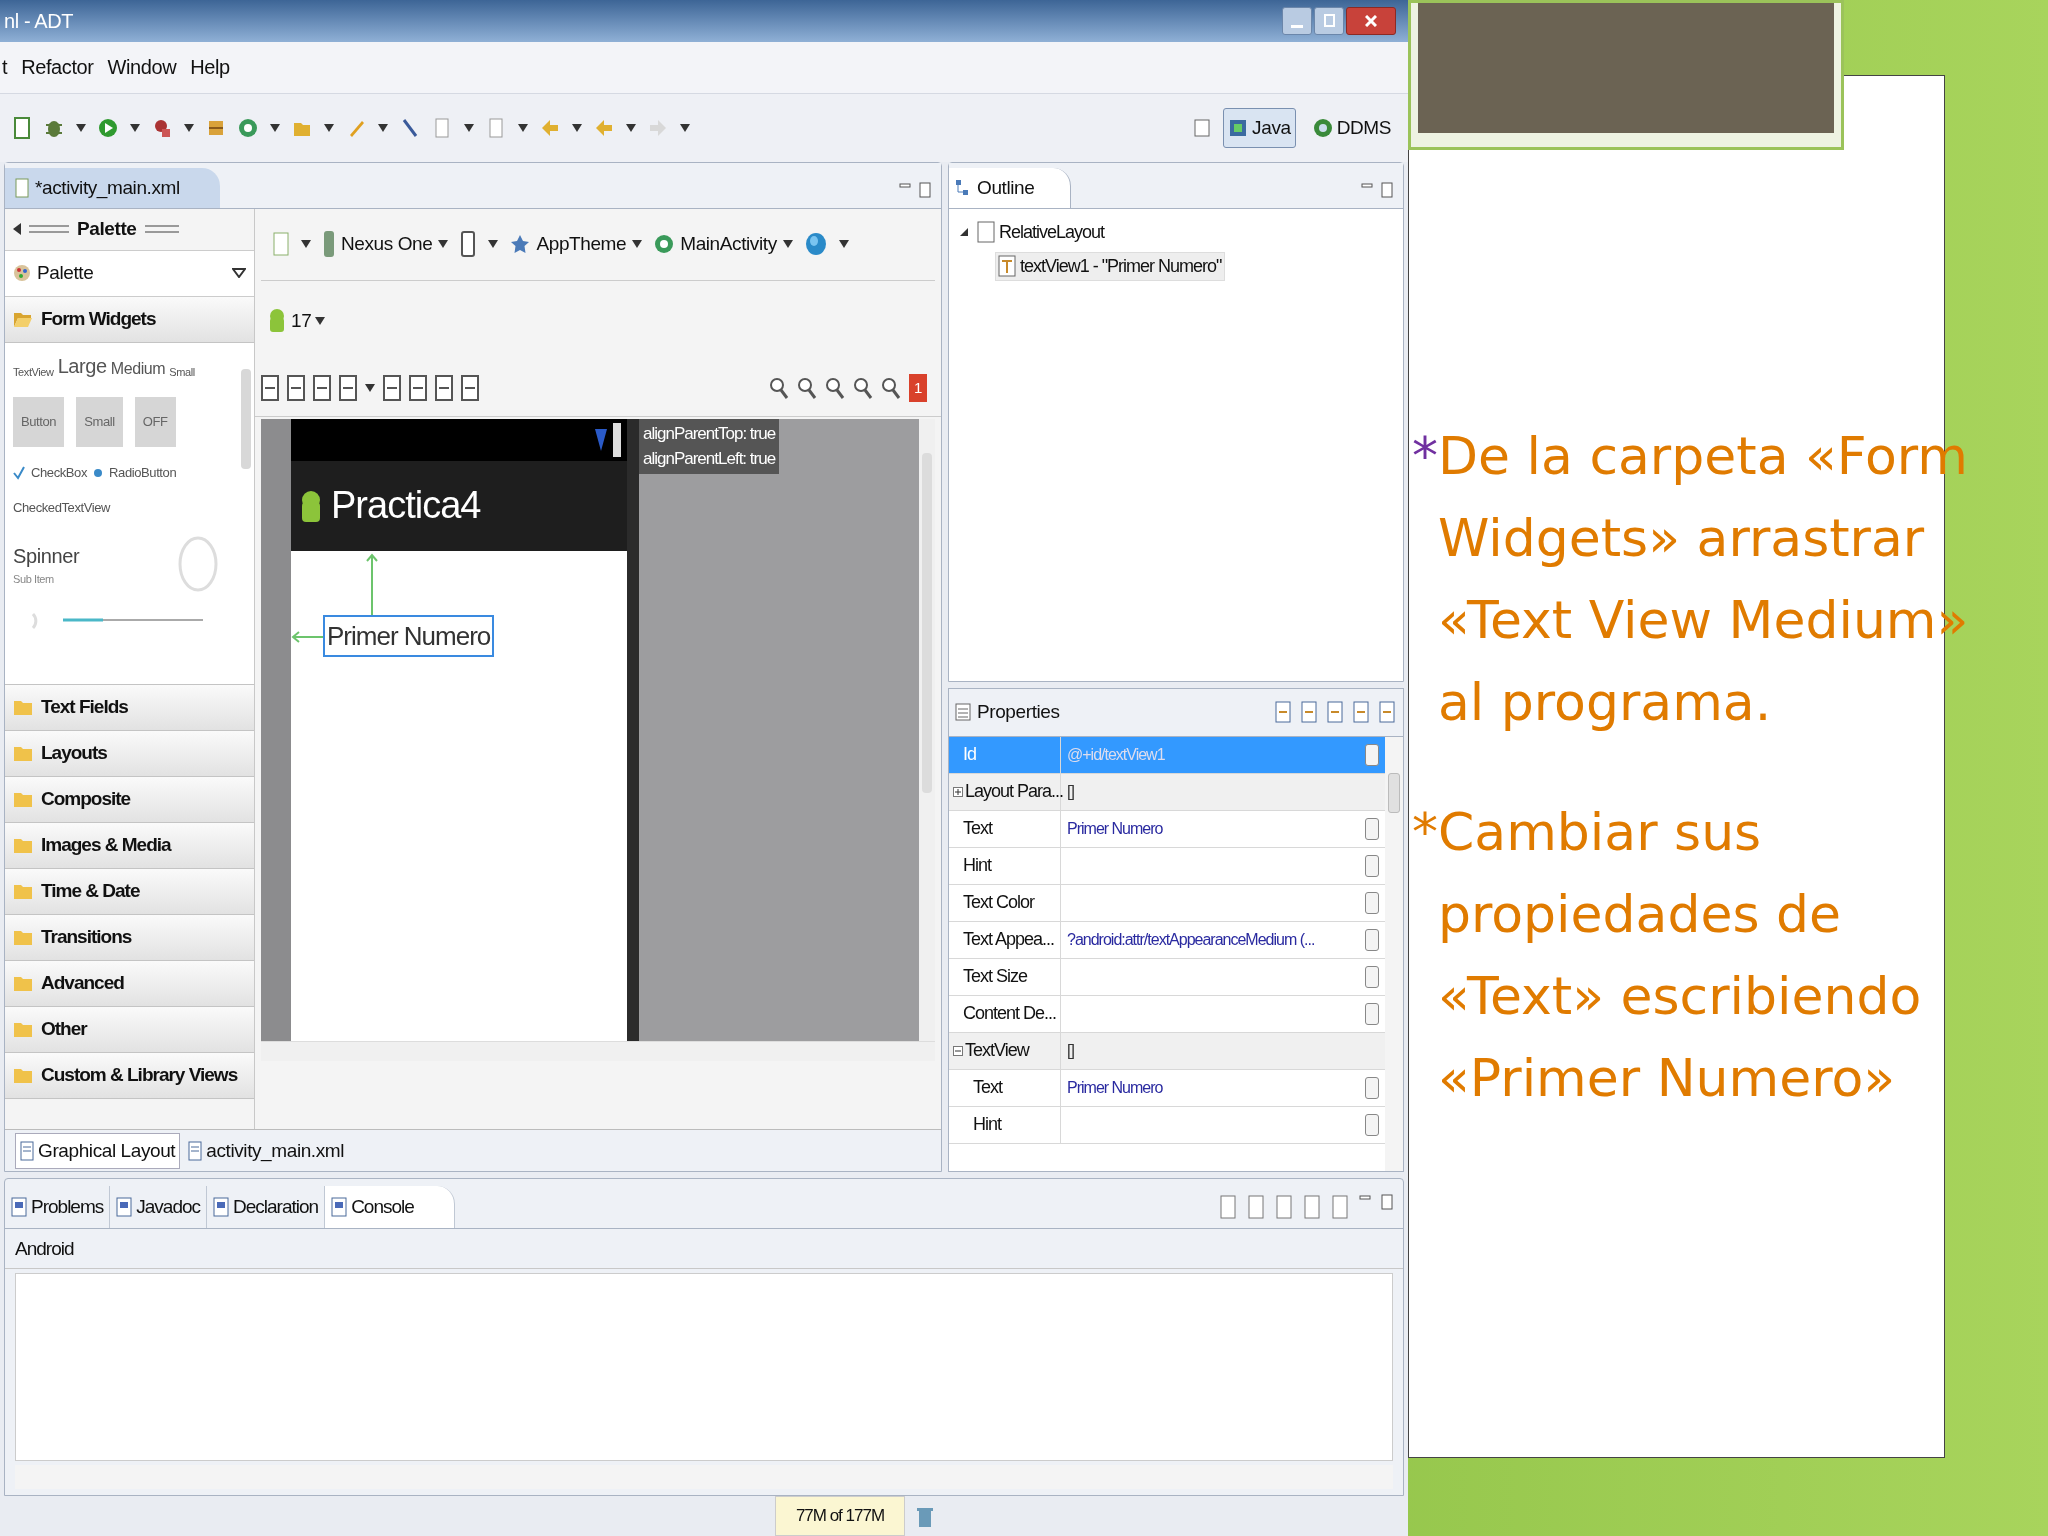 Image resolution: width=2048 pixels, height=1536 pixels. What do you see at coordinates (248, 127) in the screenshot?
I see `class-icon` at bounding box center [248, 127].